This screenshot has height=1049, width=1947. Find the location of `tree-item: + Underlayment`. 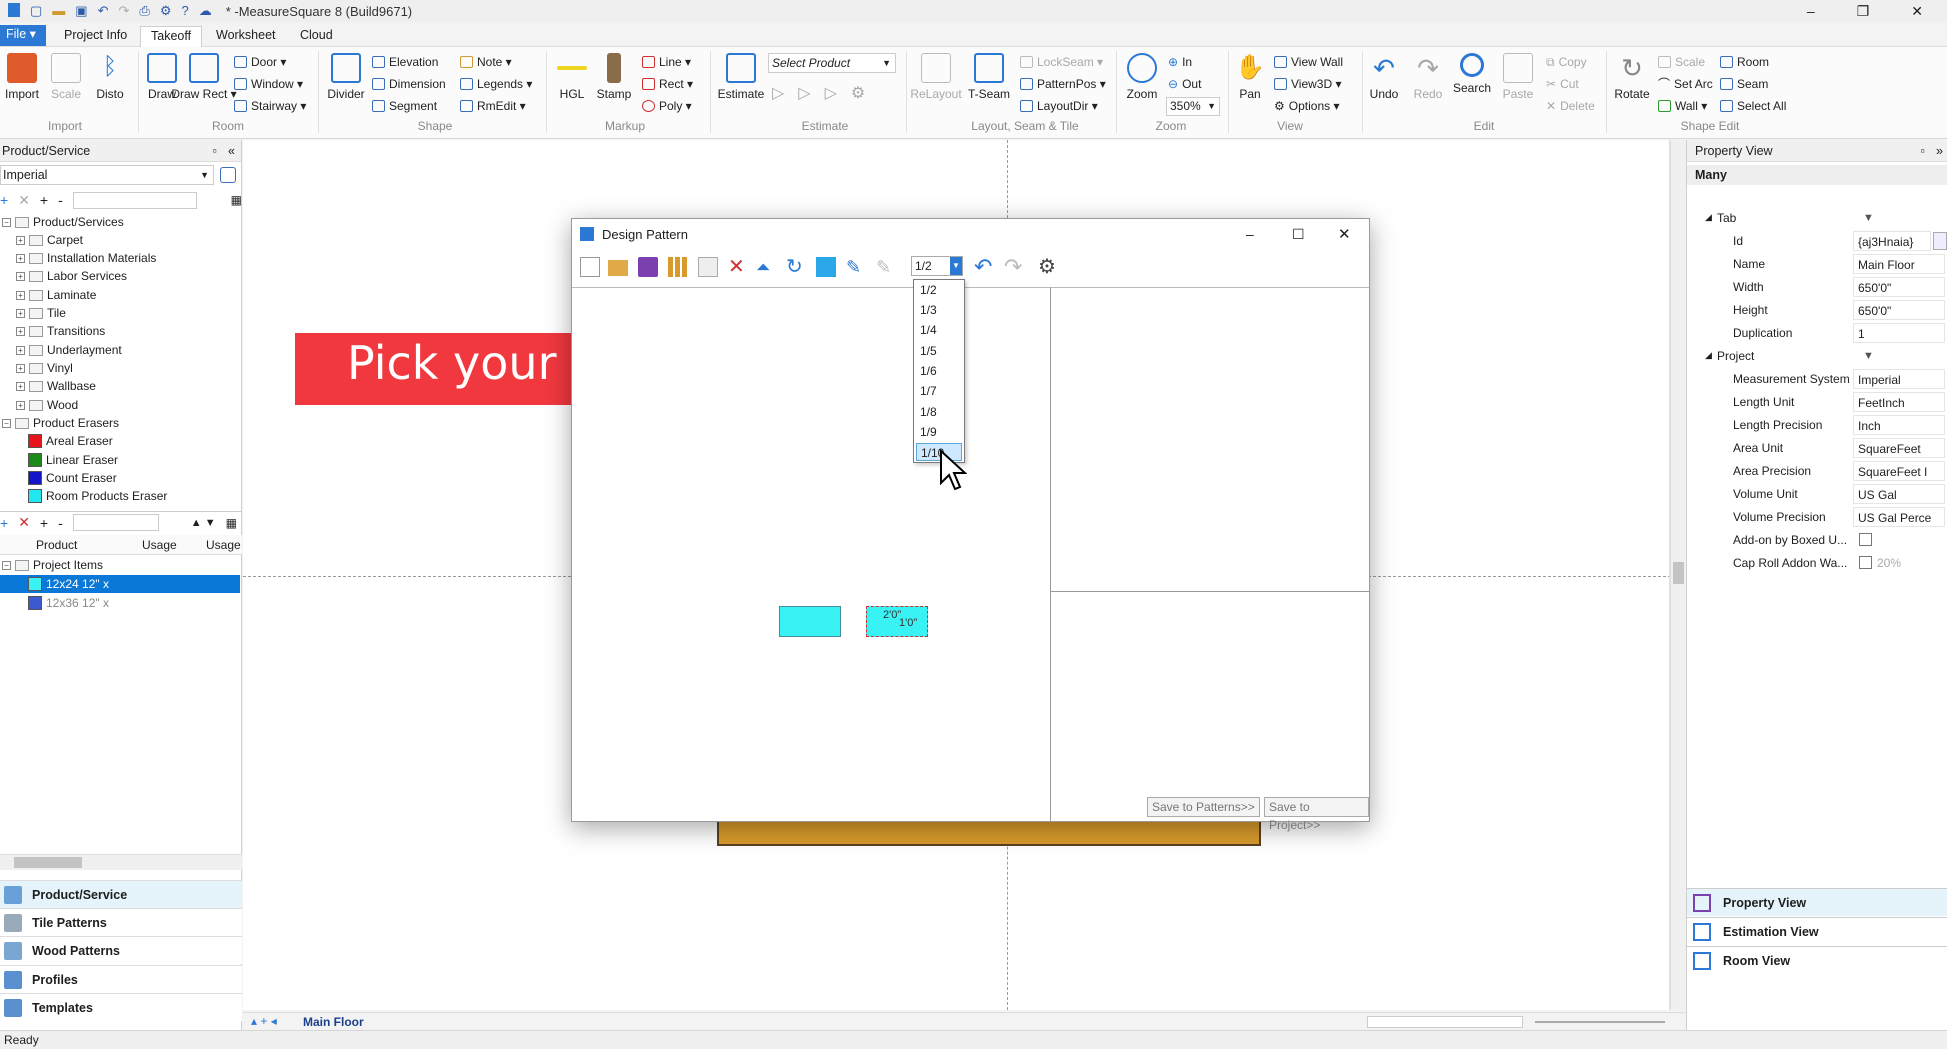

tree-item: + Underlayment is located at coordinates (69, 350).